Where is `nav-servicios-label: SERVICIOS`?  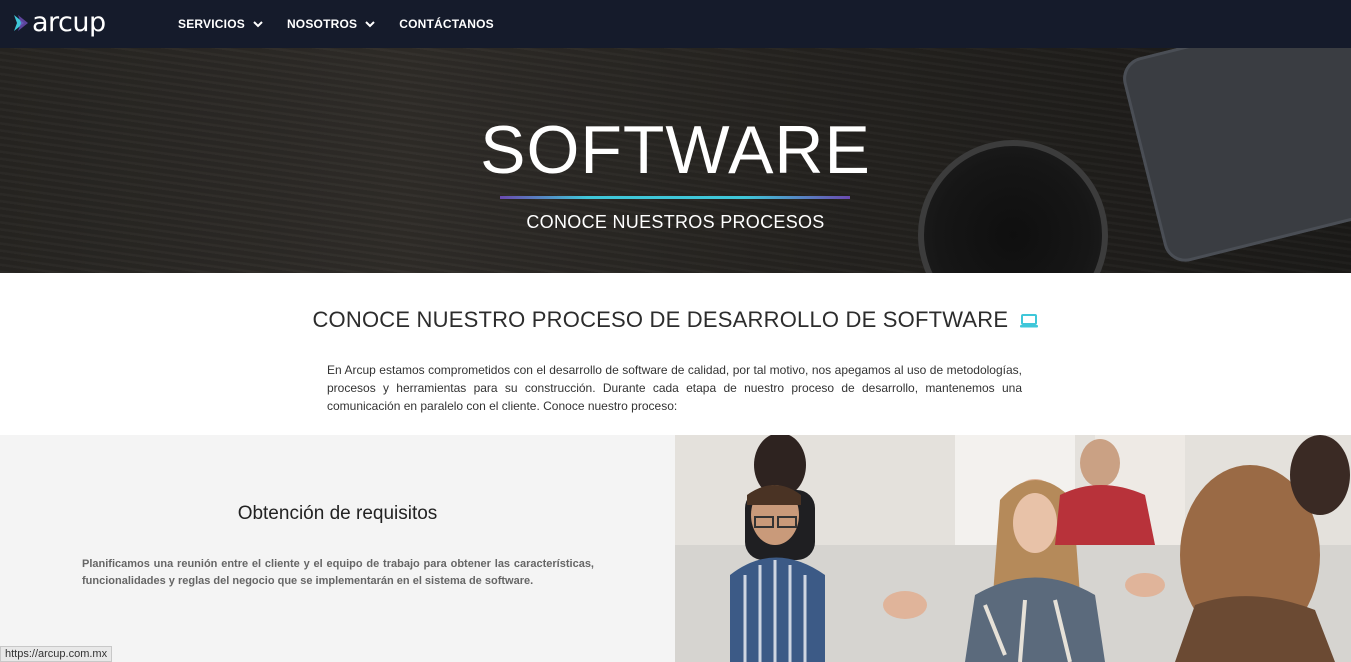 nav-servicios-label: SERVICIOS is located at coordinates (211, 24).